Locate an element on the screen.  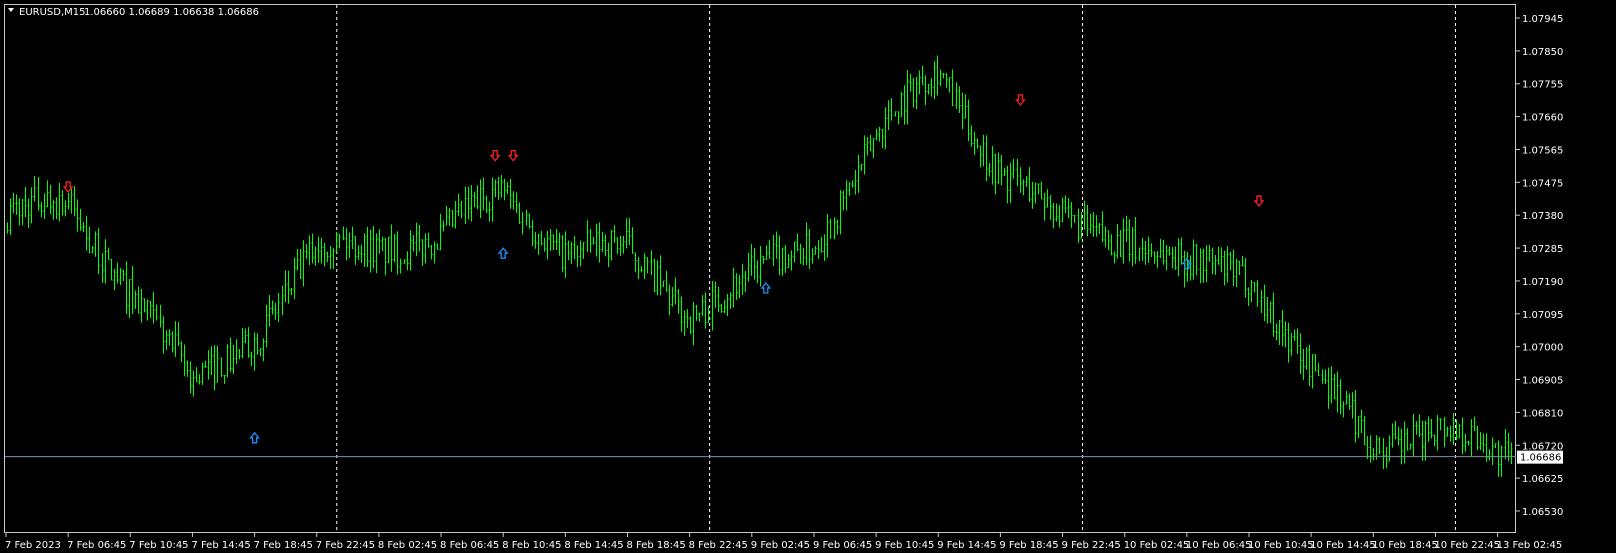
x-tick-label: 9 Feb 10:45 is located at coordinates (904, 545).